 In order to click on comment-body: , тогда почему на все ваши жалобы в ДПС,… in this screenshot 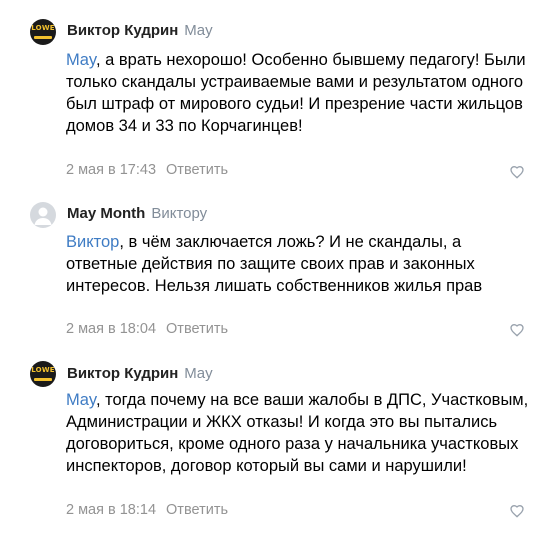, I will do `click(297, 433)`.